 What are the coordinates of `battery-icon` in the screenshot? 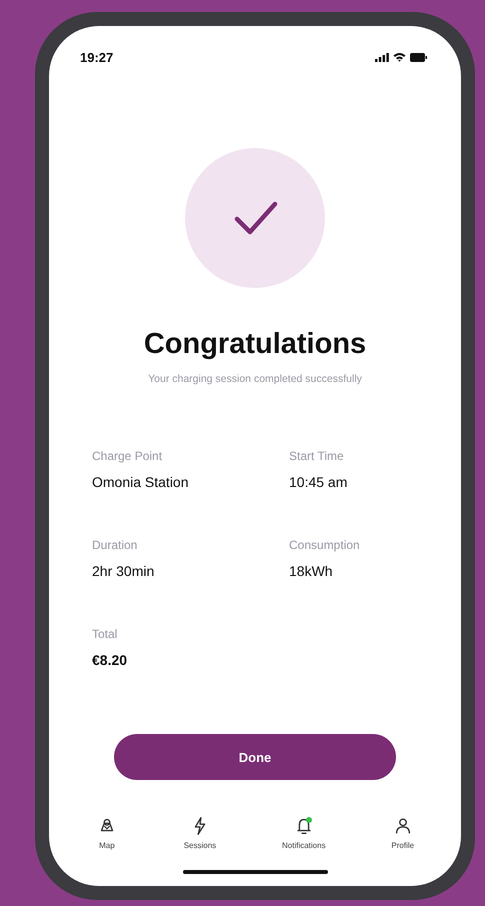 It's located at (418, 57).